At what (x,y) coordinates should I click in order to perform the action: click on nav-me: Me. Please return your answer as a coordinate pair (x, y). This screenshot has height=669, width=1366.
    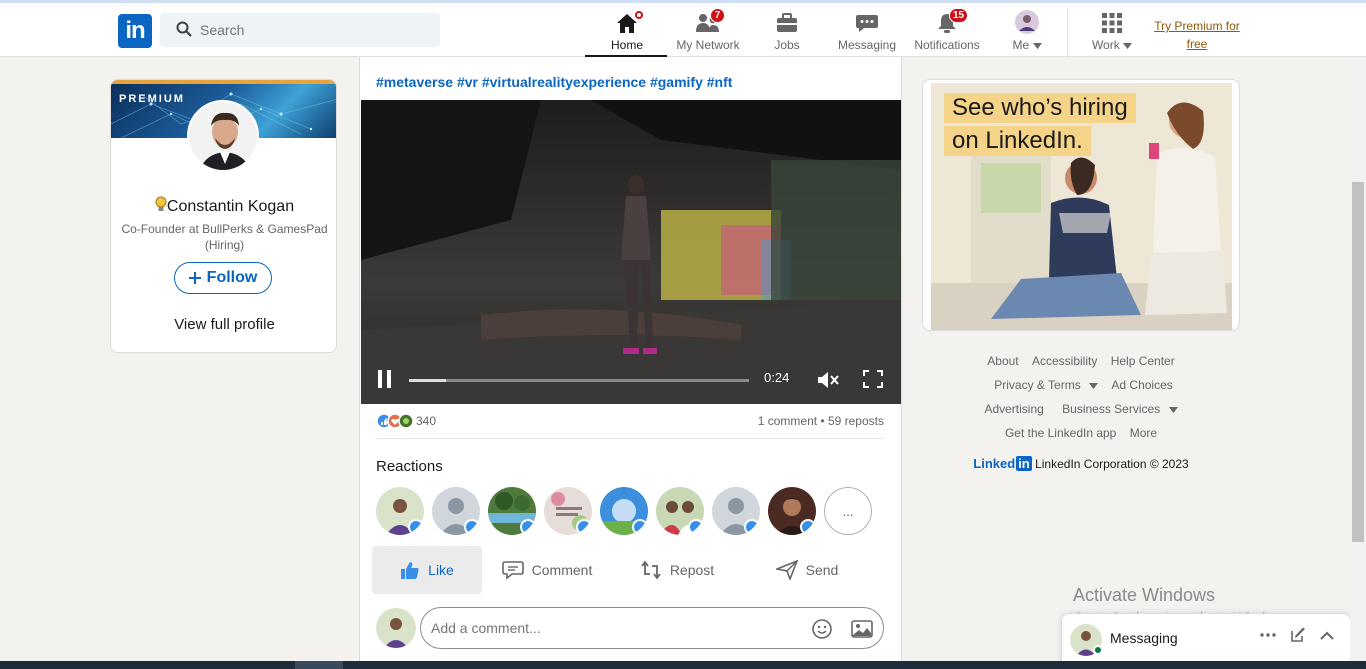
    Looking at the image, I should click on (1027, 31).